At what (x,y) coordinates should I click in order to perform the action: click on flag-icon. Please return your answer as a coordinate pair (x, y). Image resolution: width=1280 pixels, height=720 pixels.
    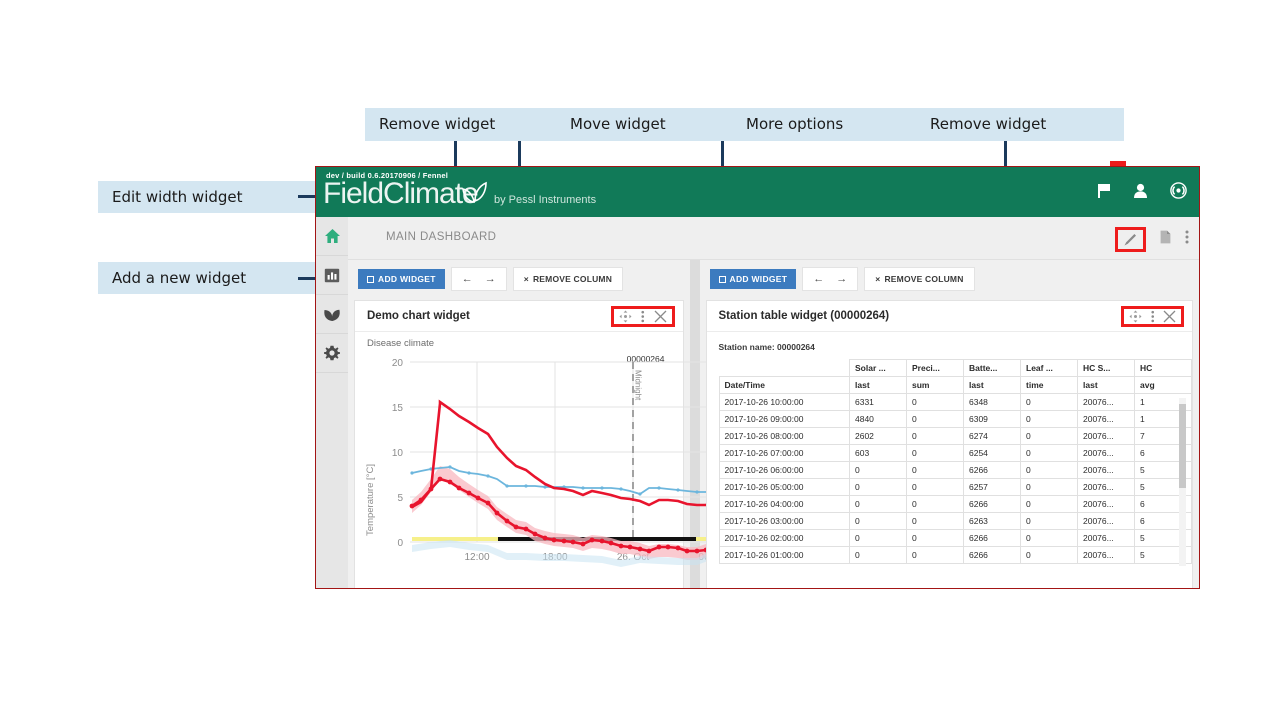
    Looking at the image, I should click on (1104, 191).